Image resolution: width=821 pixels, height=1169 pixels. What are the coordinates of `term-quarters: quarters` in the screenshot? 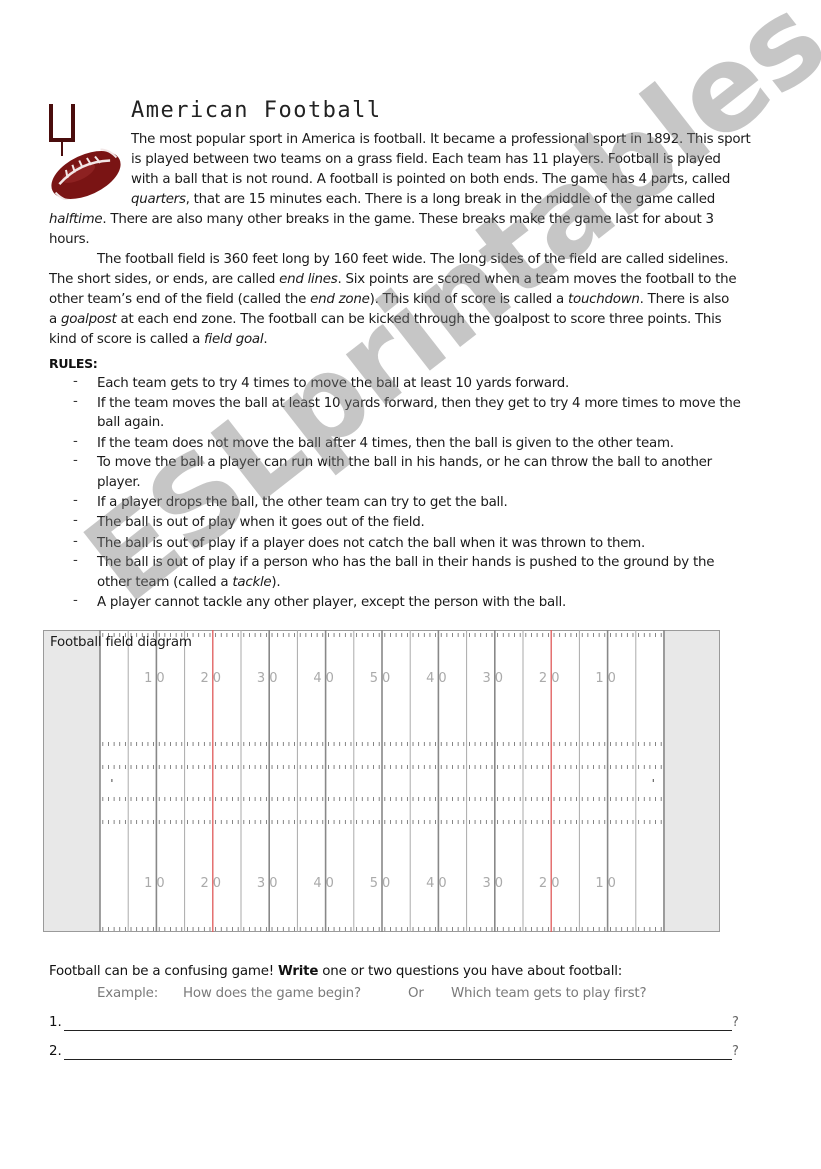 It's located at (158, 199).